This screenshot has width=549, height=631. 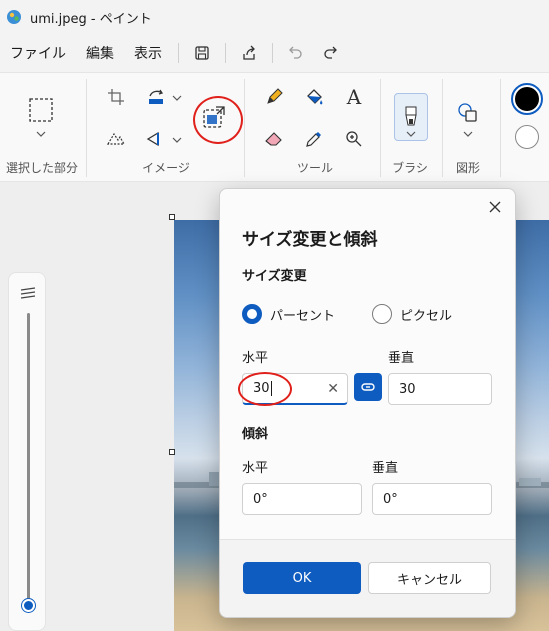 What do you see at coordinates (38, 53) in the screenshot?
I see `menu-file: ファイル` at bounding box center [38, 53].